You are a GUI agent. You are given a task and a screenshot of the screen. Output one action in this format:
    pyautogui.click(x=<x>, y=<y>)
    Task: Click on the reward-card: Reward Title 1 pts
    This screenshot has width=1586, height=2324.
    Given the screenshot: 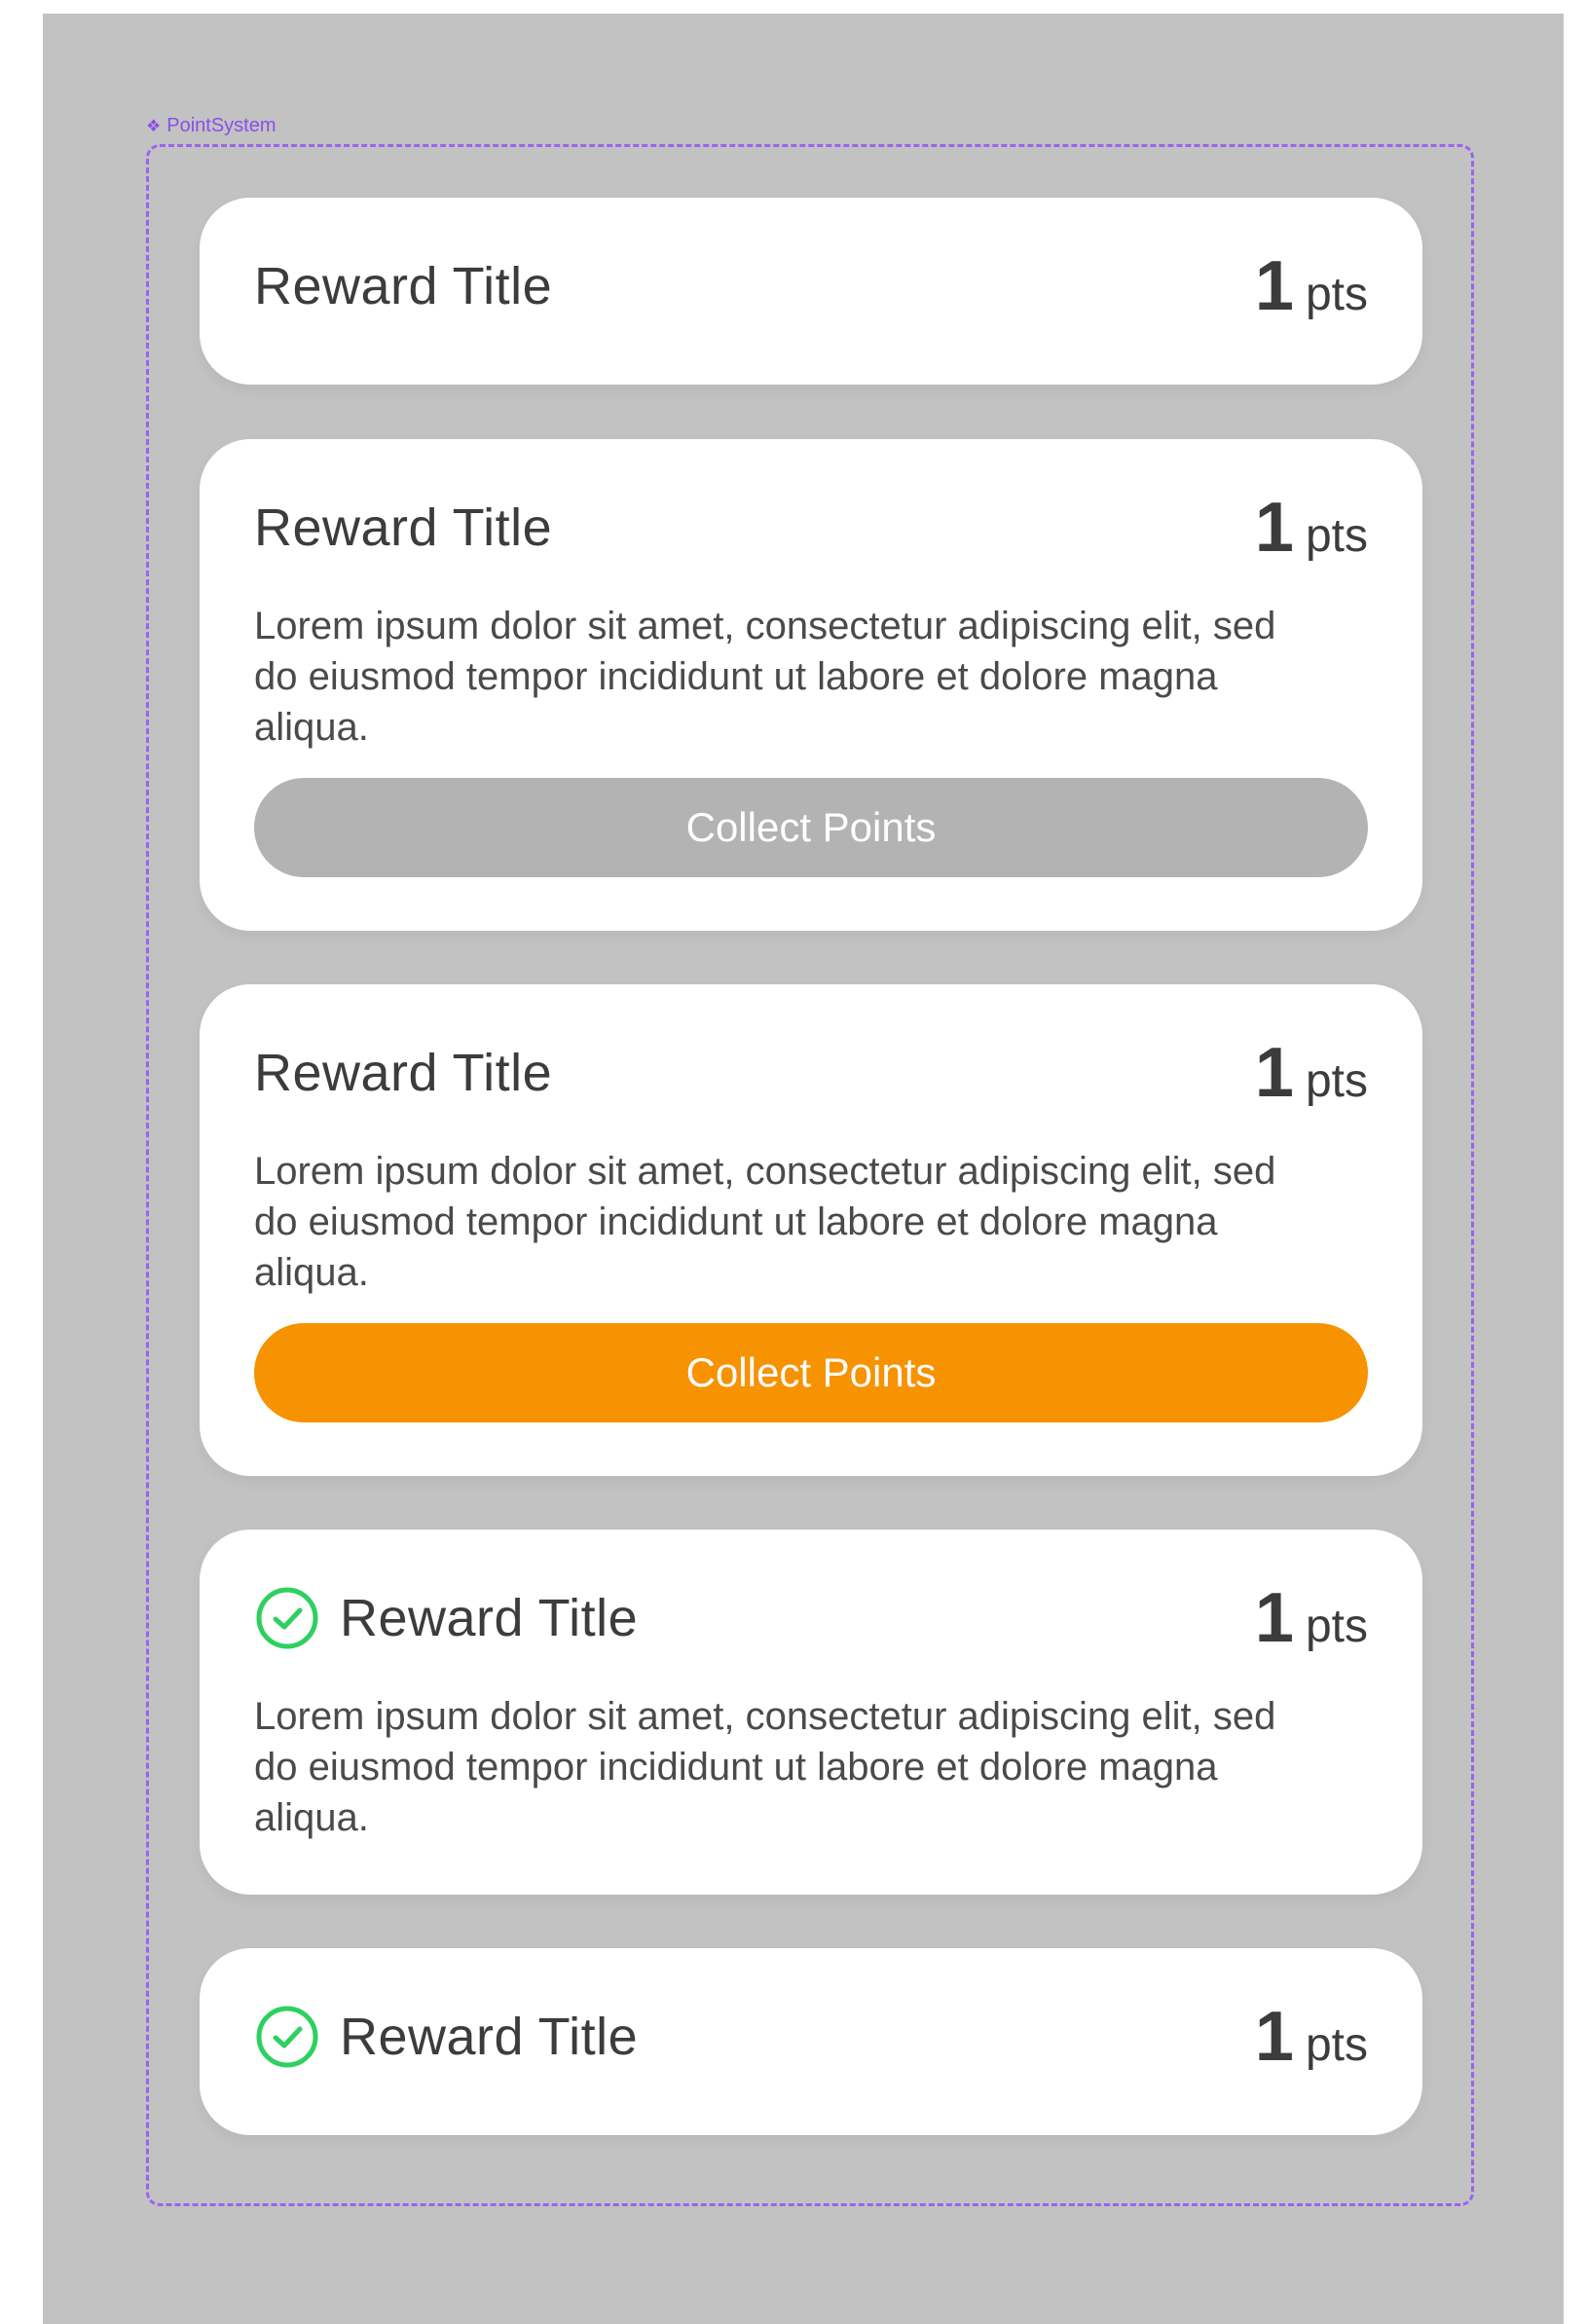 What is the action you would take?
    pyautogui.click(x=811, y=291)
    